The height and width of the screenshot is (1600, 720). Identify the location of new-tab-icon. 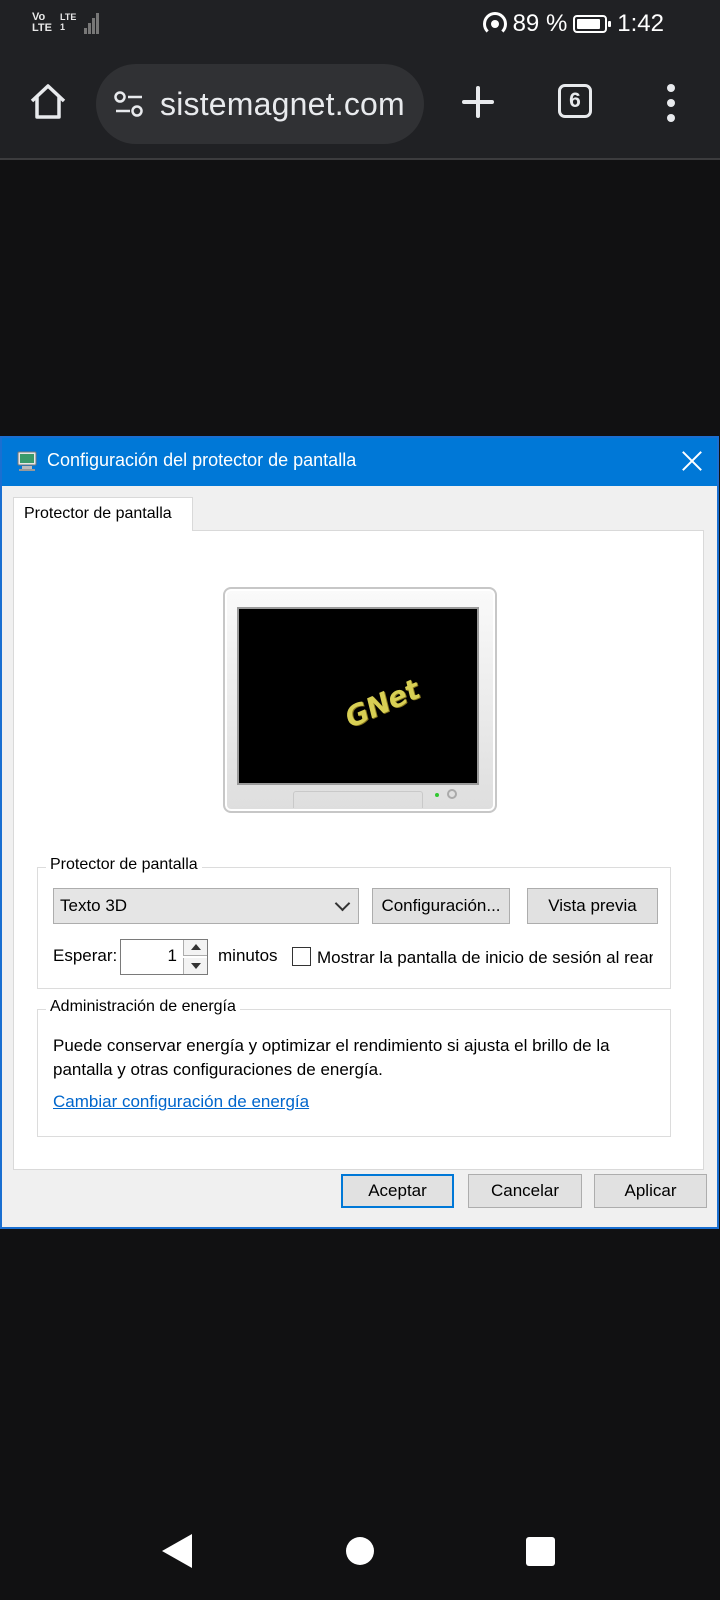
(478, 102).